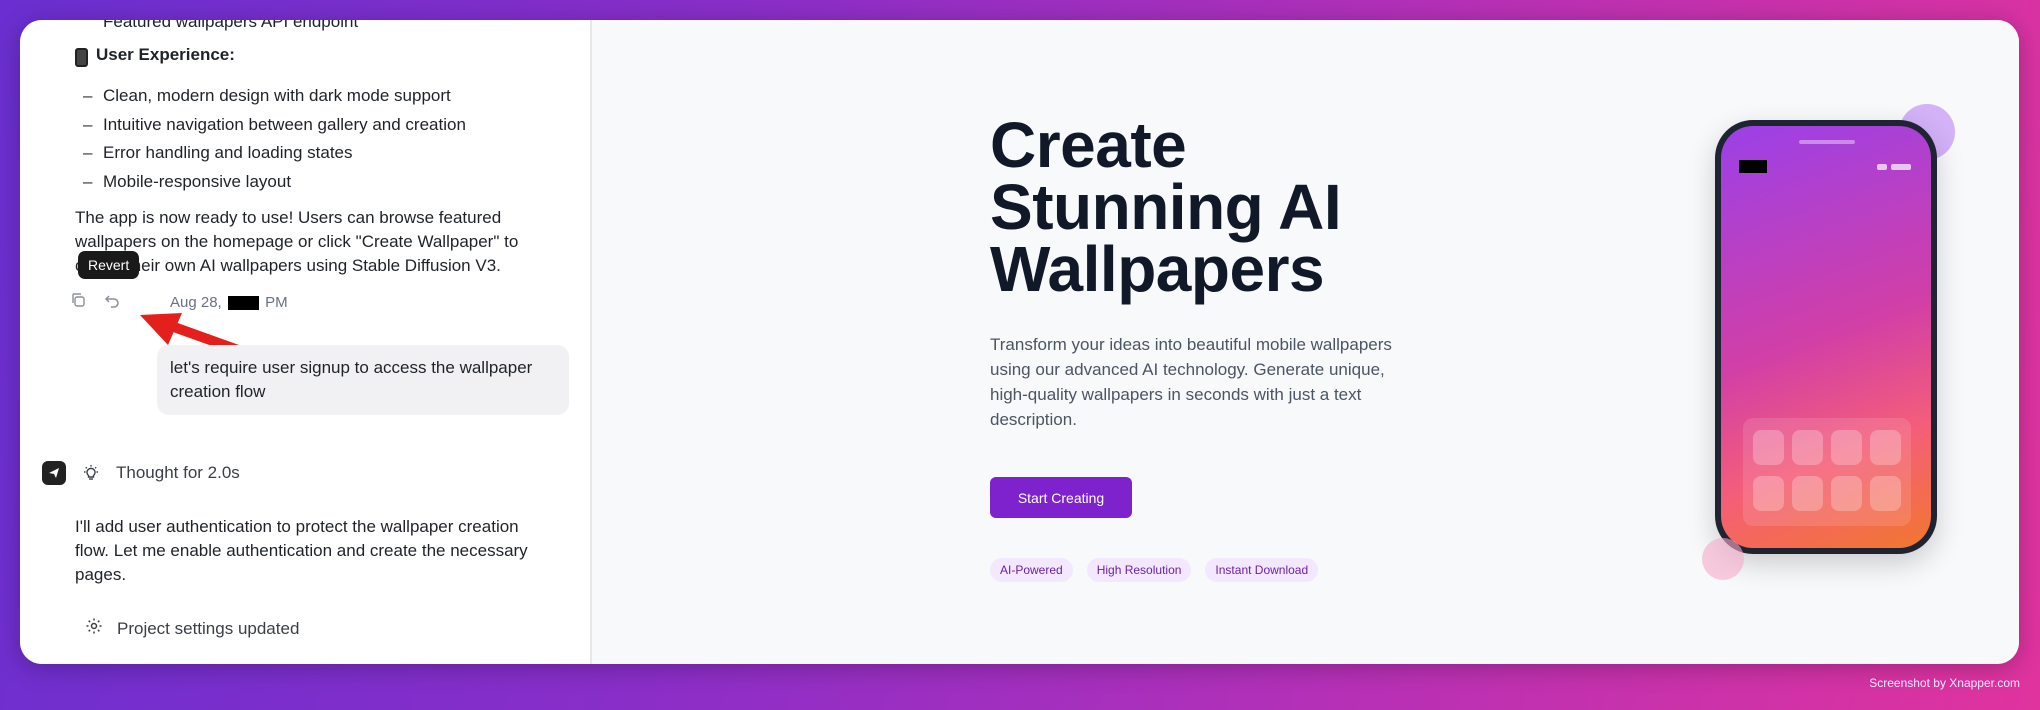 The height and width of the screenshot is (710, 2040). What do you see at coordinates (165, 54) in the screenshot?
I see `section-title-text: User Experience:` at bounding box center [165, 54].